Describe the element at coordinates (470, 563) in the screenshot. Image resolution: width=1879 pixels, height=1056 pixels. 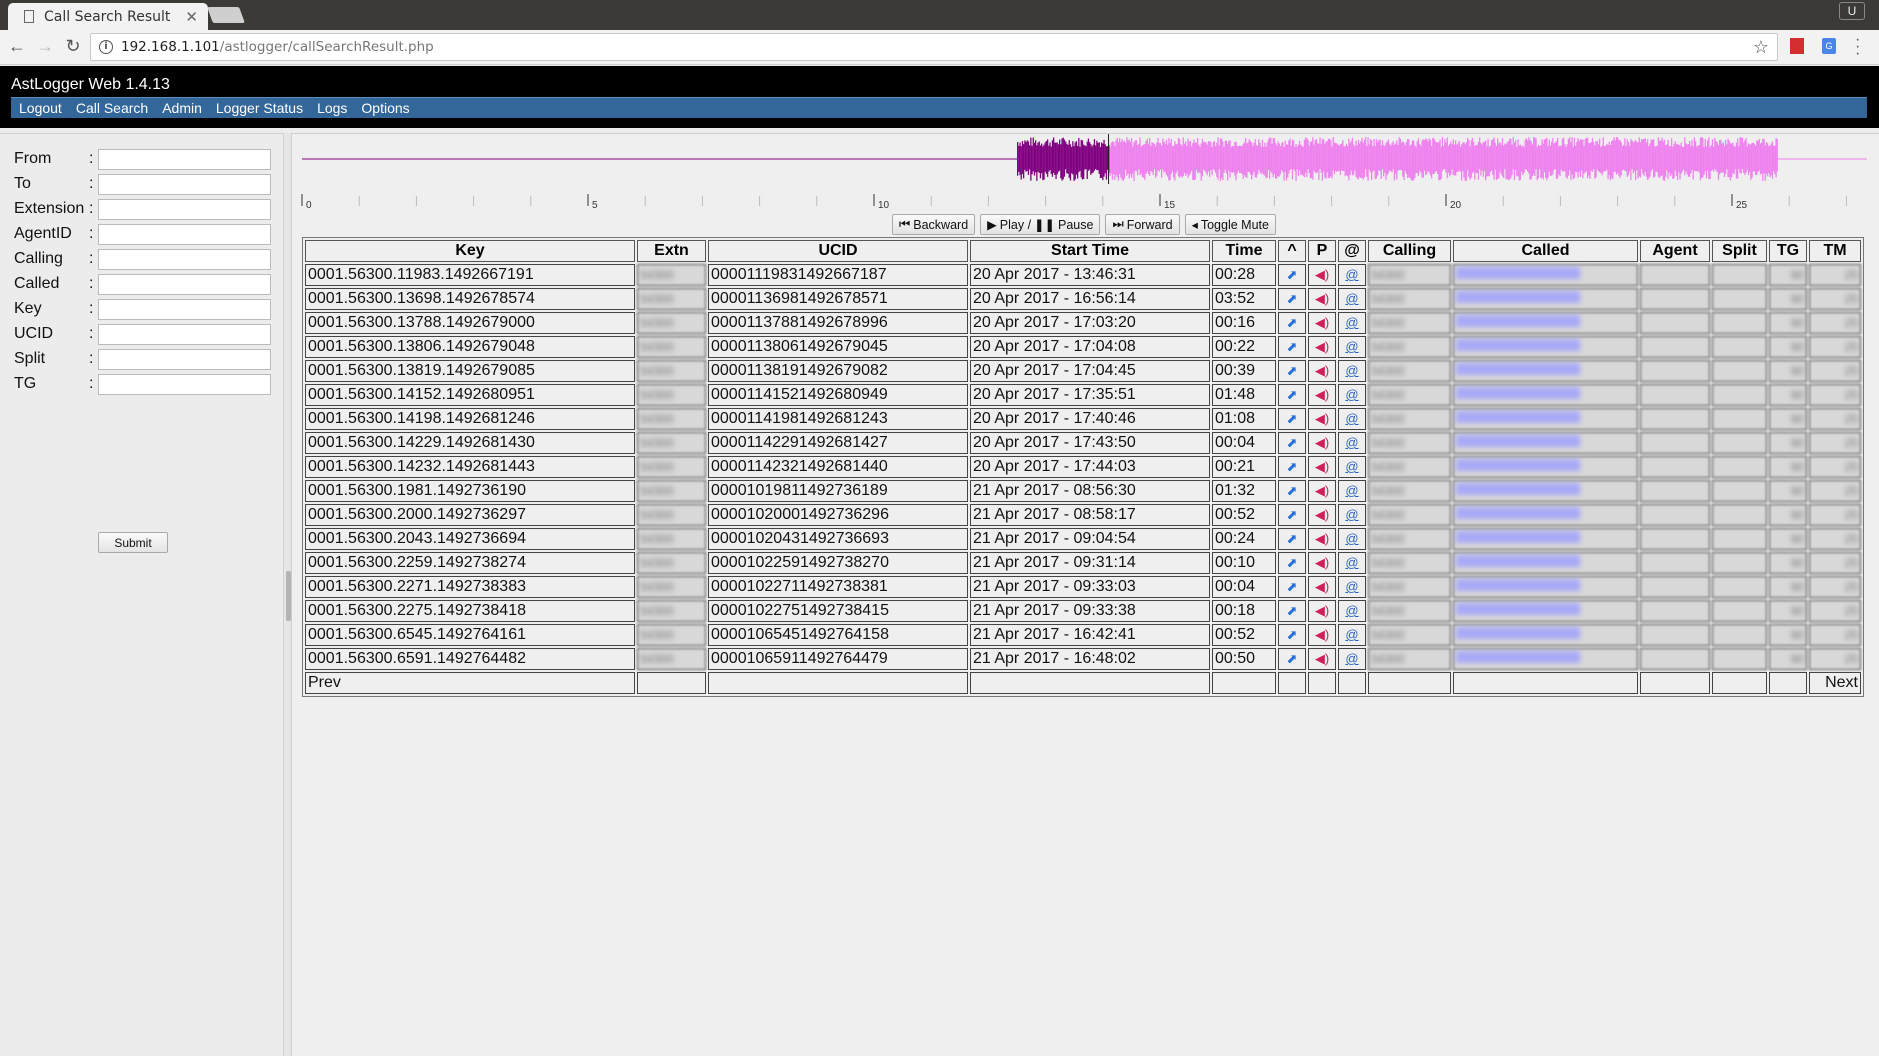
I see `cell-key: 0001.56300.2259.1492738274` at that location.